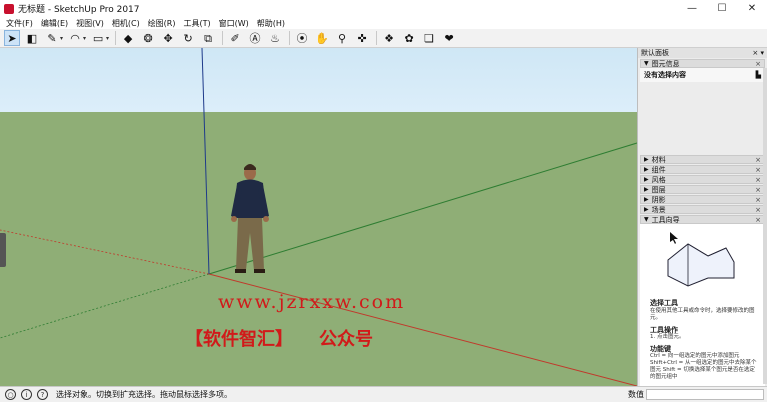 This screenshot has height=402, width=767. I want to click on line-tool-icon: ✎, so click(52, 38).